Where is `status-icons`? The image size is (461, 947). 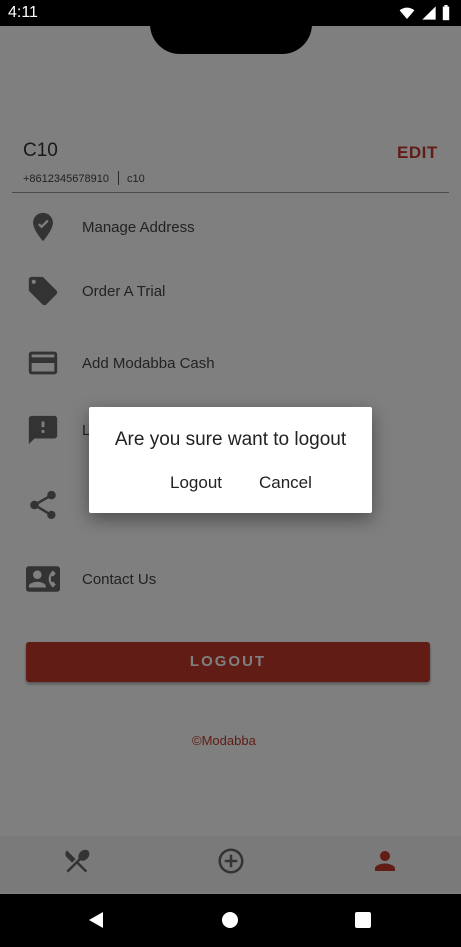 status-icons is located at coordinates (424, 15).